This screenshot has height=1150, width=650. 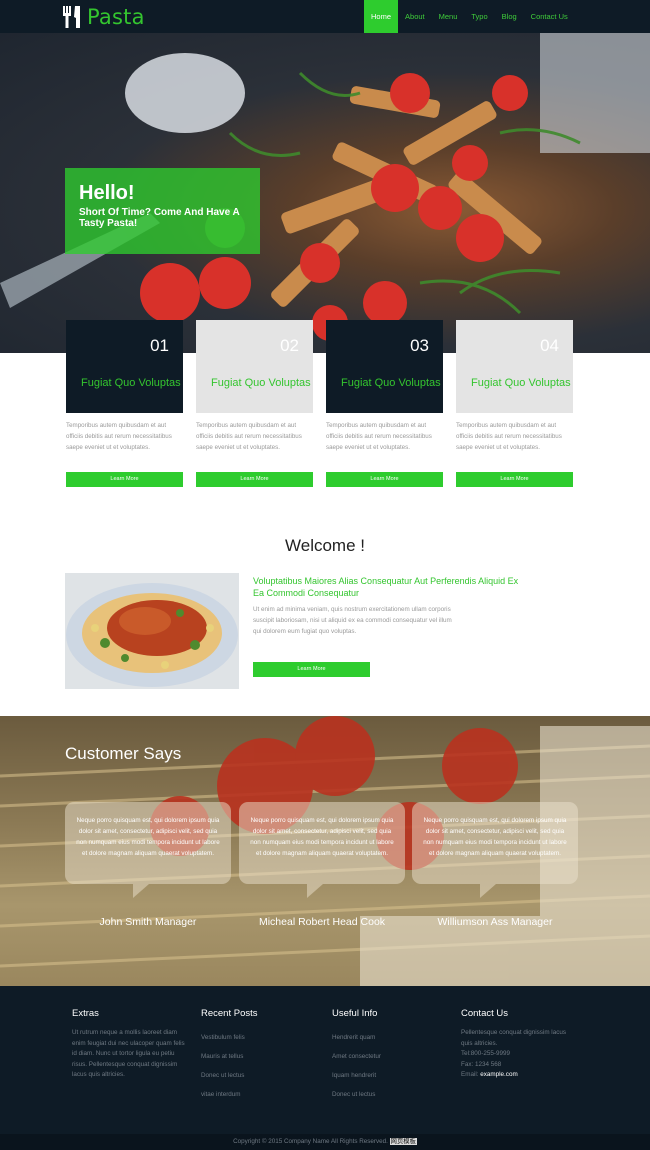 What do you see at coordinates (495, 922) in the screenshot?
I see `testimonial-author: Williumson Ass Manager` at bounding box center [495, 922].